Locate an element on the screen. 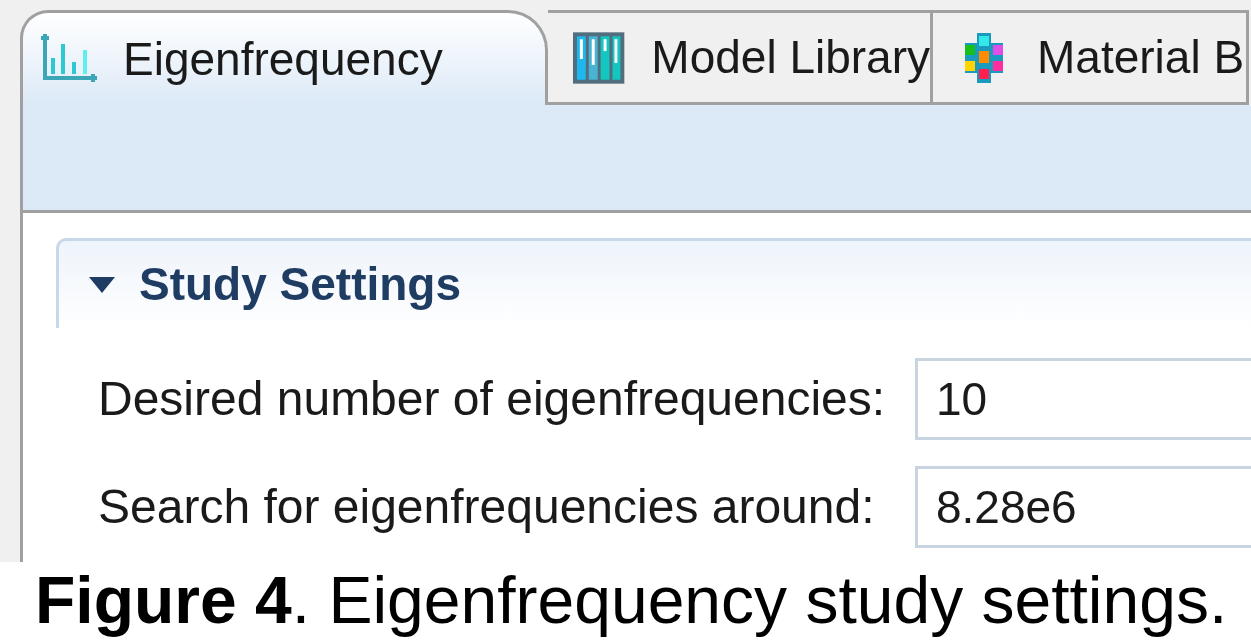  field-label: Search for eigenfrequencies around: is located at coordinates (487, 507).